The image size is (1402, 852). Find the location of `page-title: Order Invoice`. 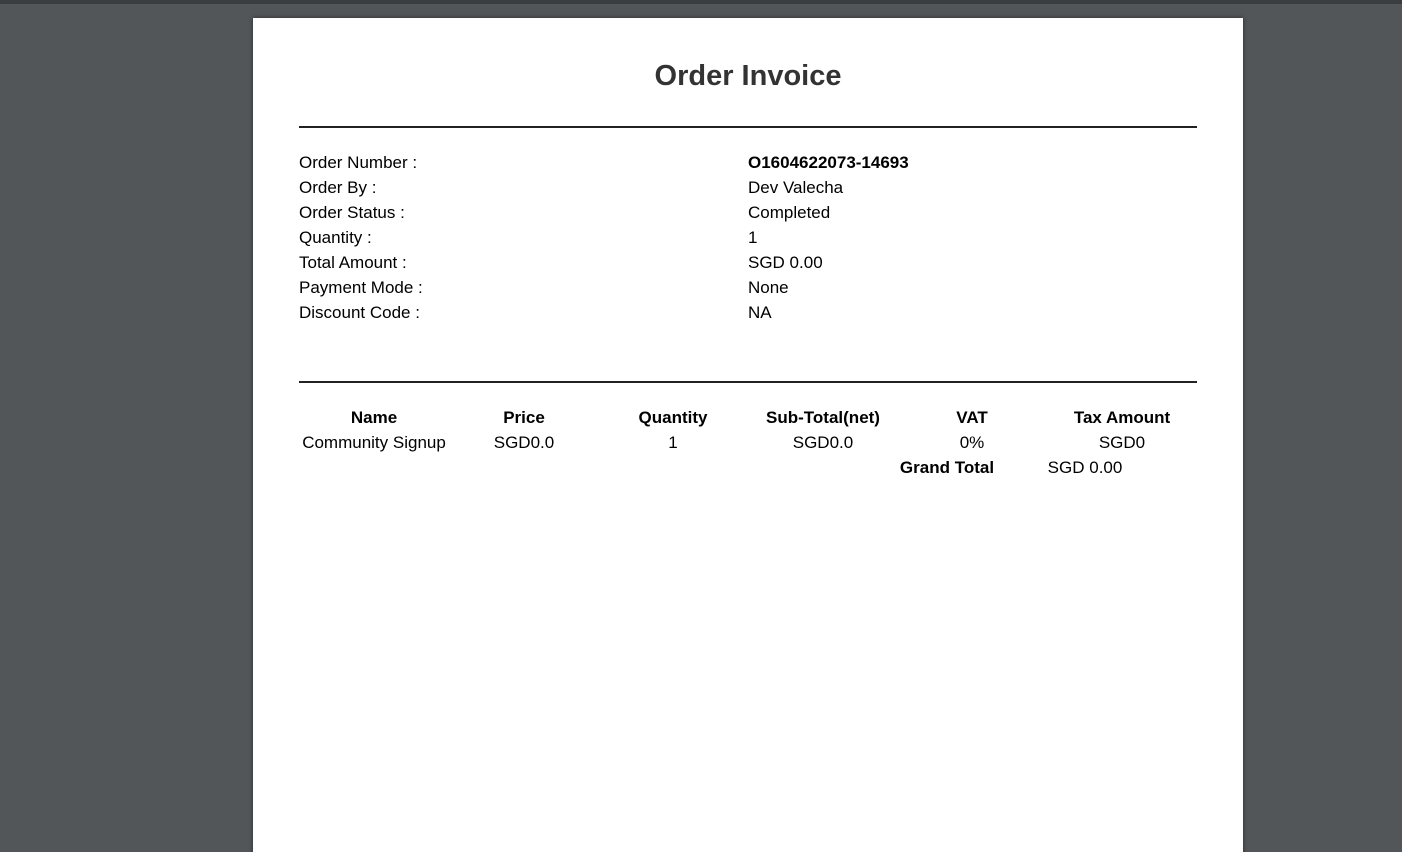

page-title: Order Invoice is located at coordinates (748, 76).